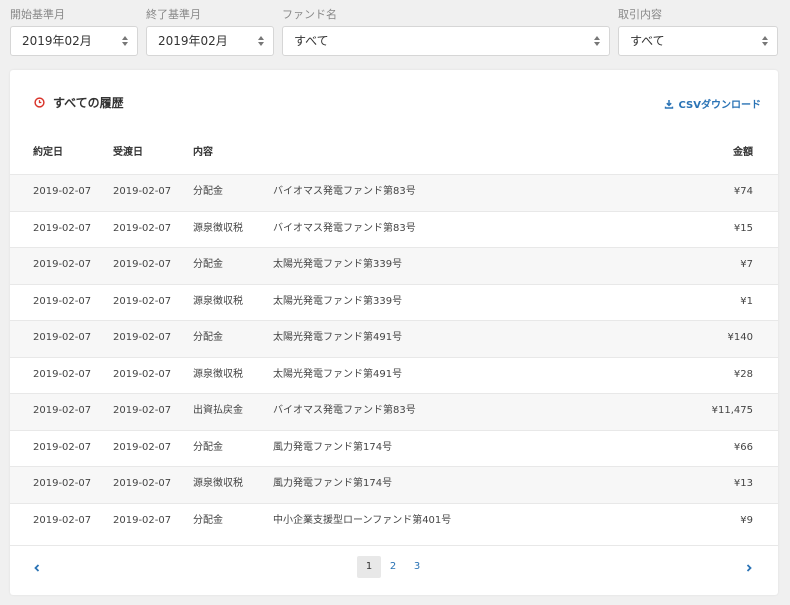 The width and height of the screenshot is (790, 605). I want to click on fund-cell: 中小企業支援型ローンファンド第401号, so click(362, 520).